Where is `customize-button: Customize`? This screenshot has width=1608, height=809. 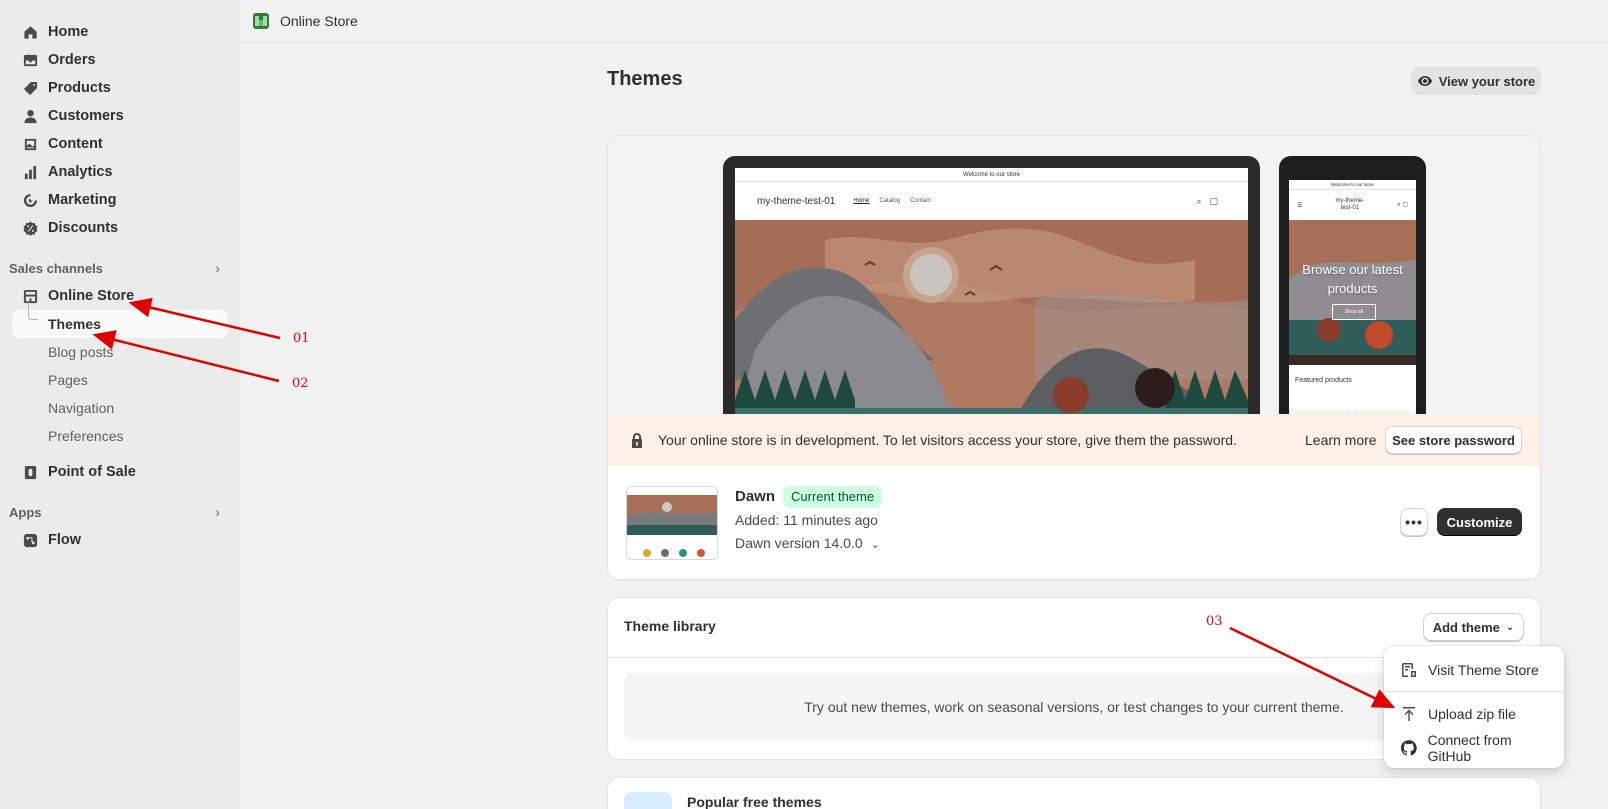
customize-button: Customize is located at coordinates (1479, 522).